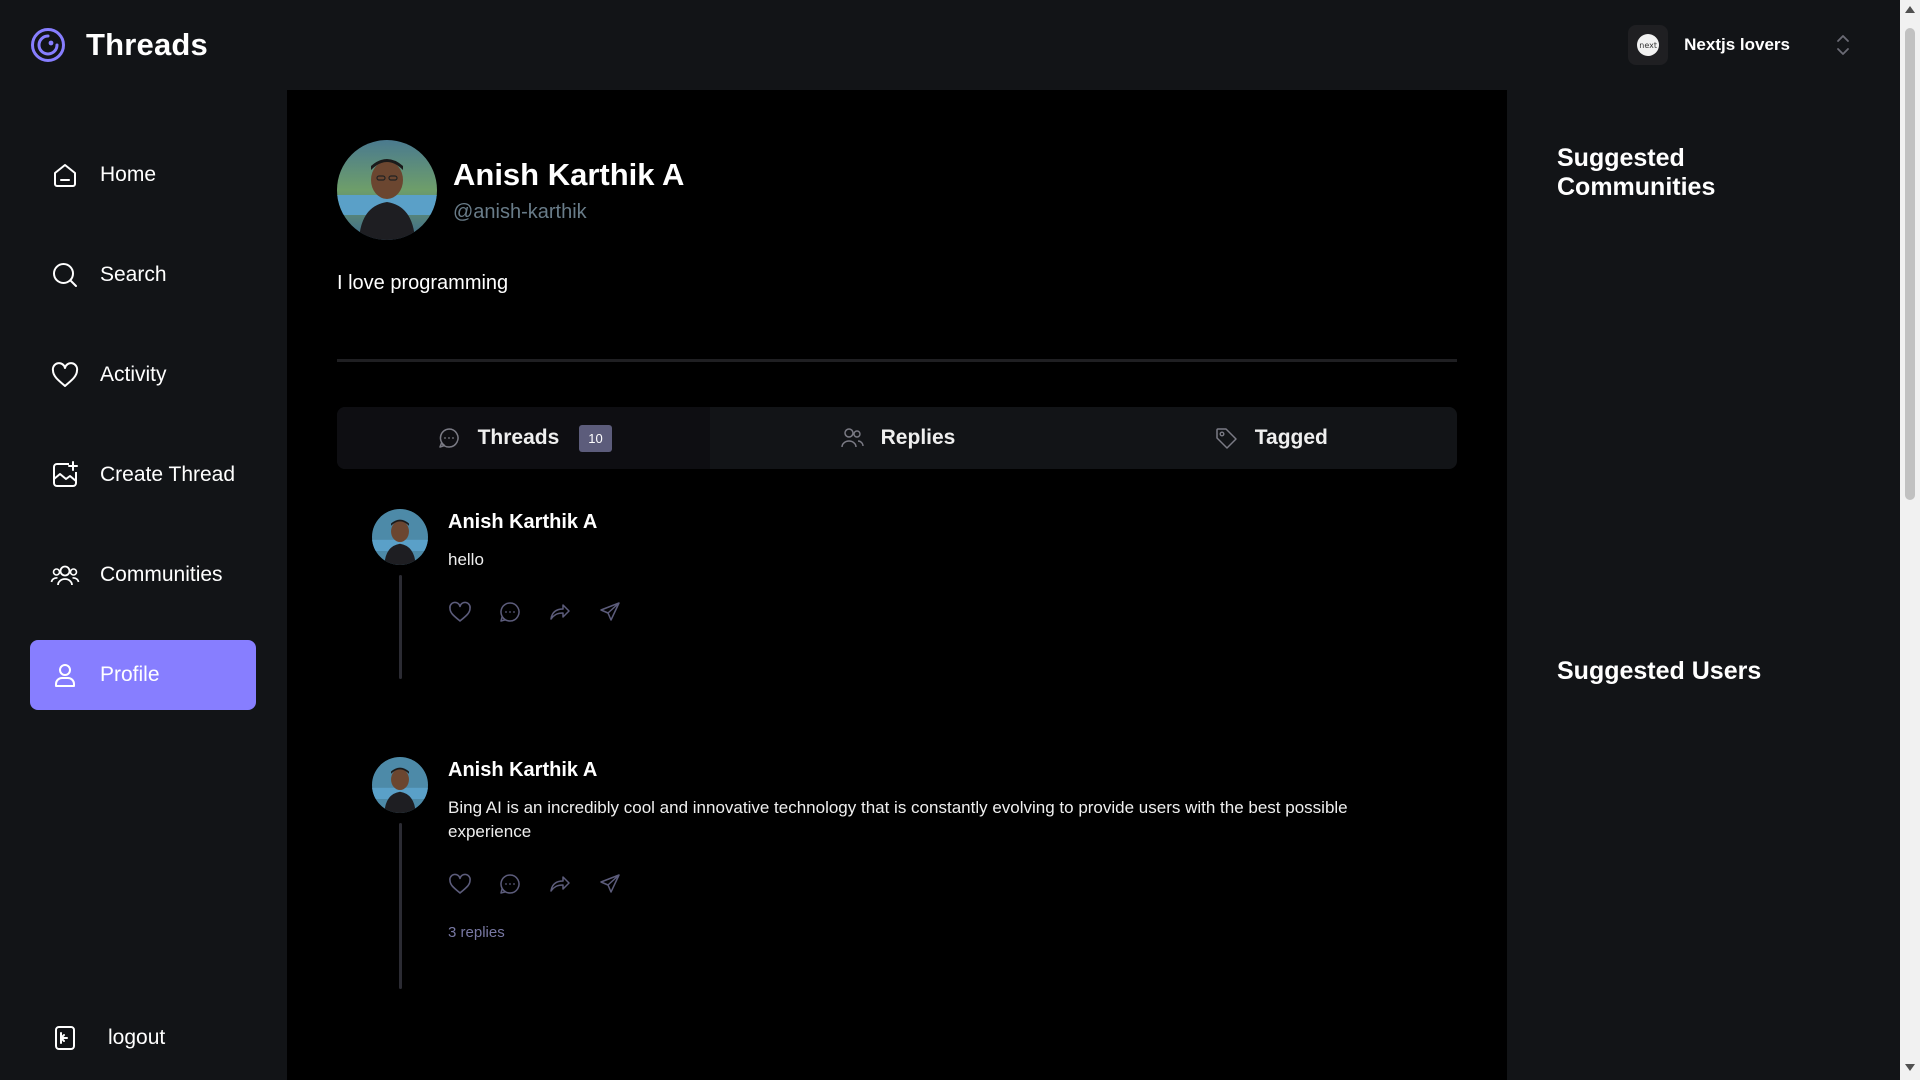 The image size is (1920, 1080). I want to click on organization-avatar: next, so click(1648, 45).